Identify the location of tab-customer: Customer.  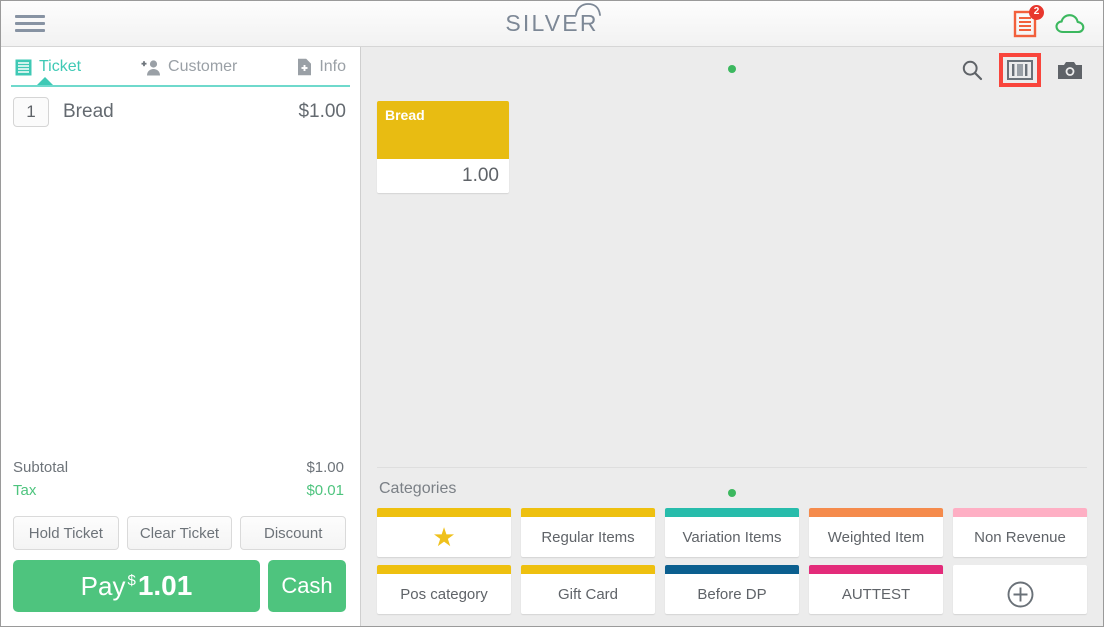
(189, 67).